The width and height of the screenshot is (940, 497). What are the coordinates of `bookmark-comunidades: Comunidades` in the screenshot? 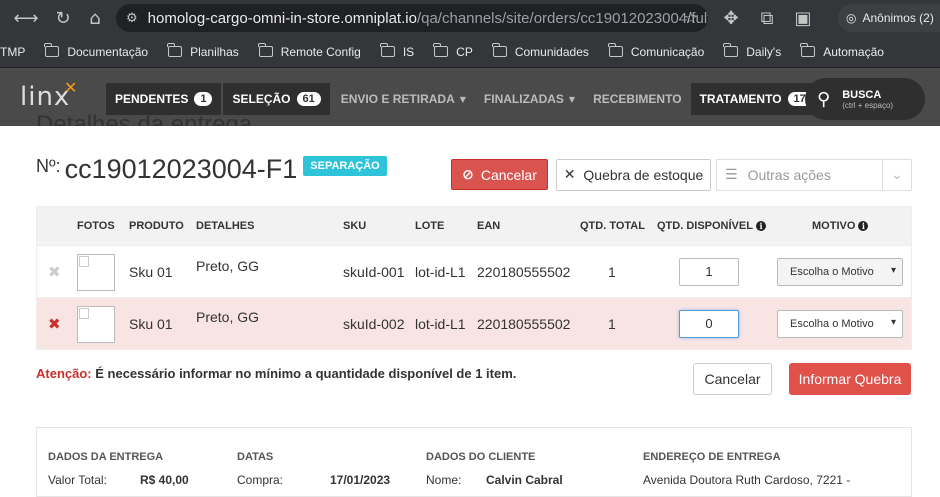 It's located at (540, 51).